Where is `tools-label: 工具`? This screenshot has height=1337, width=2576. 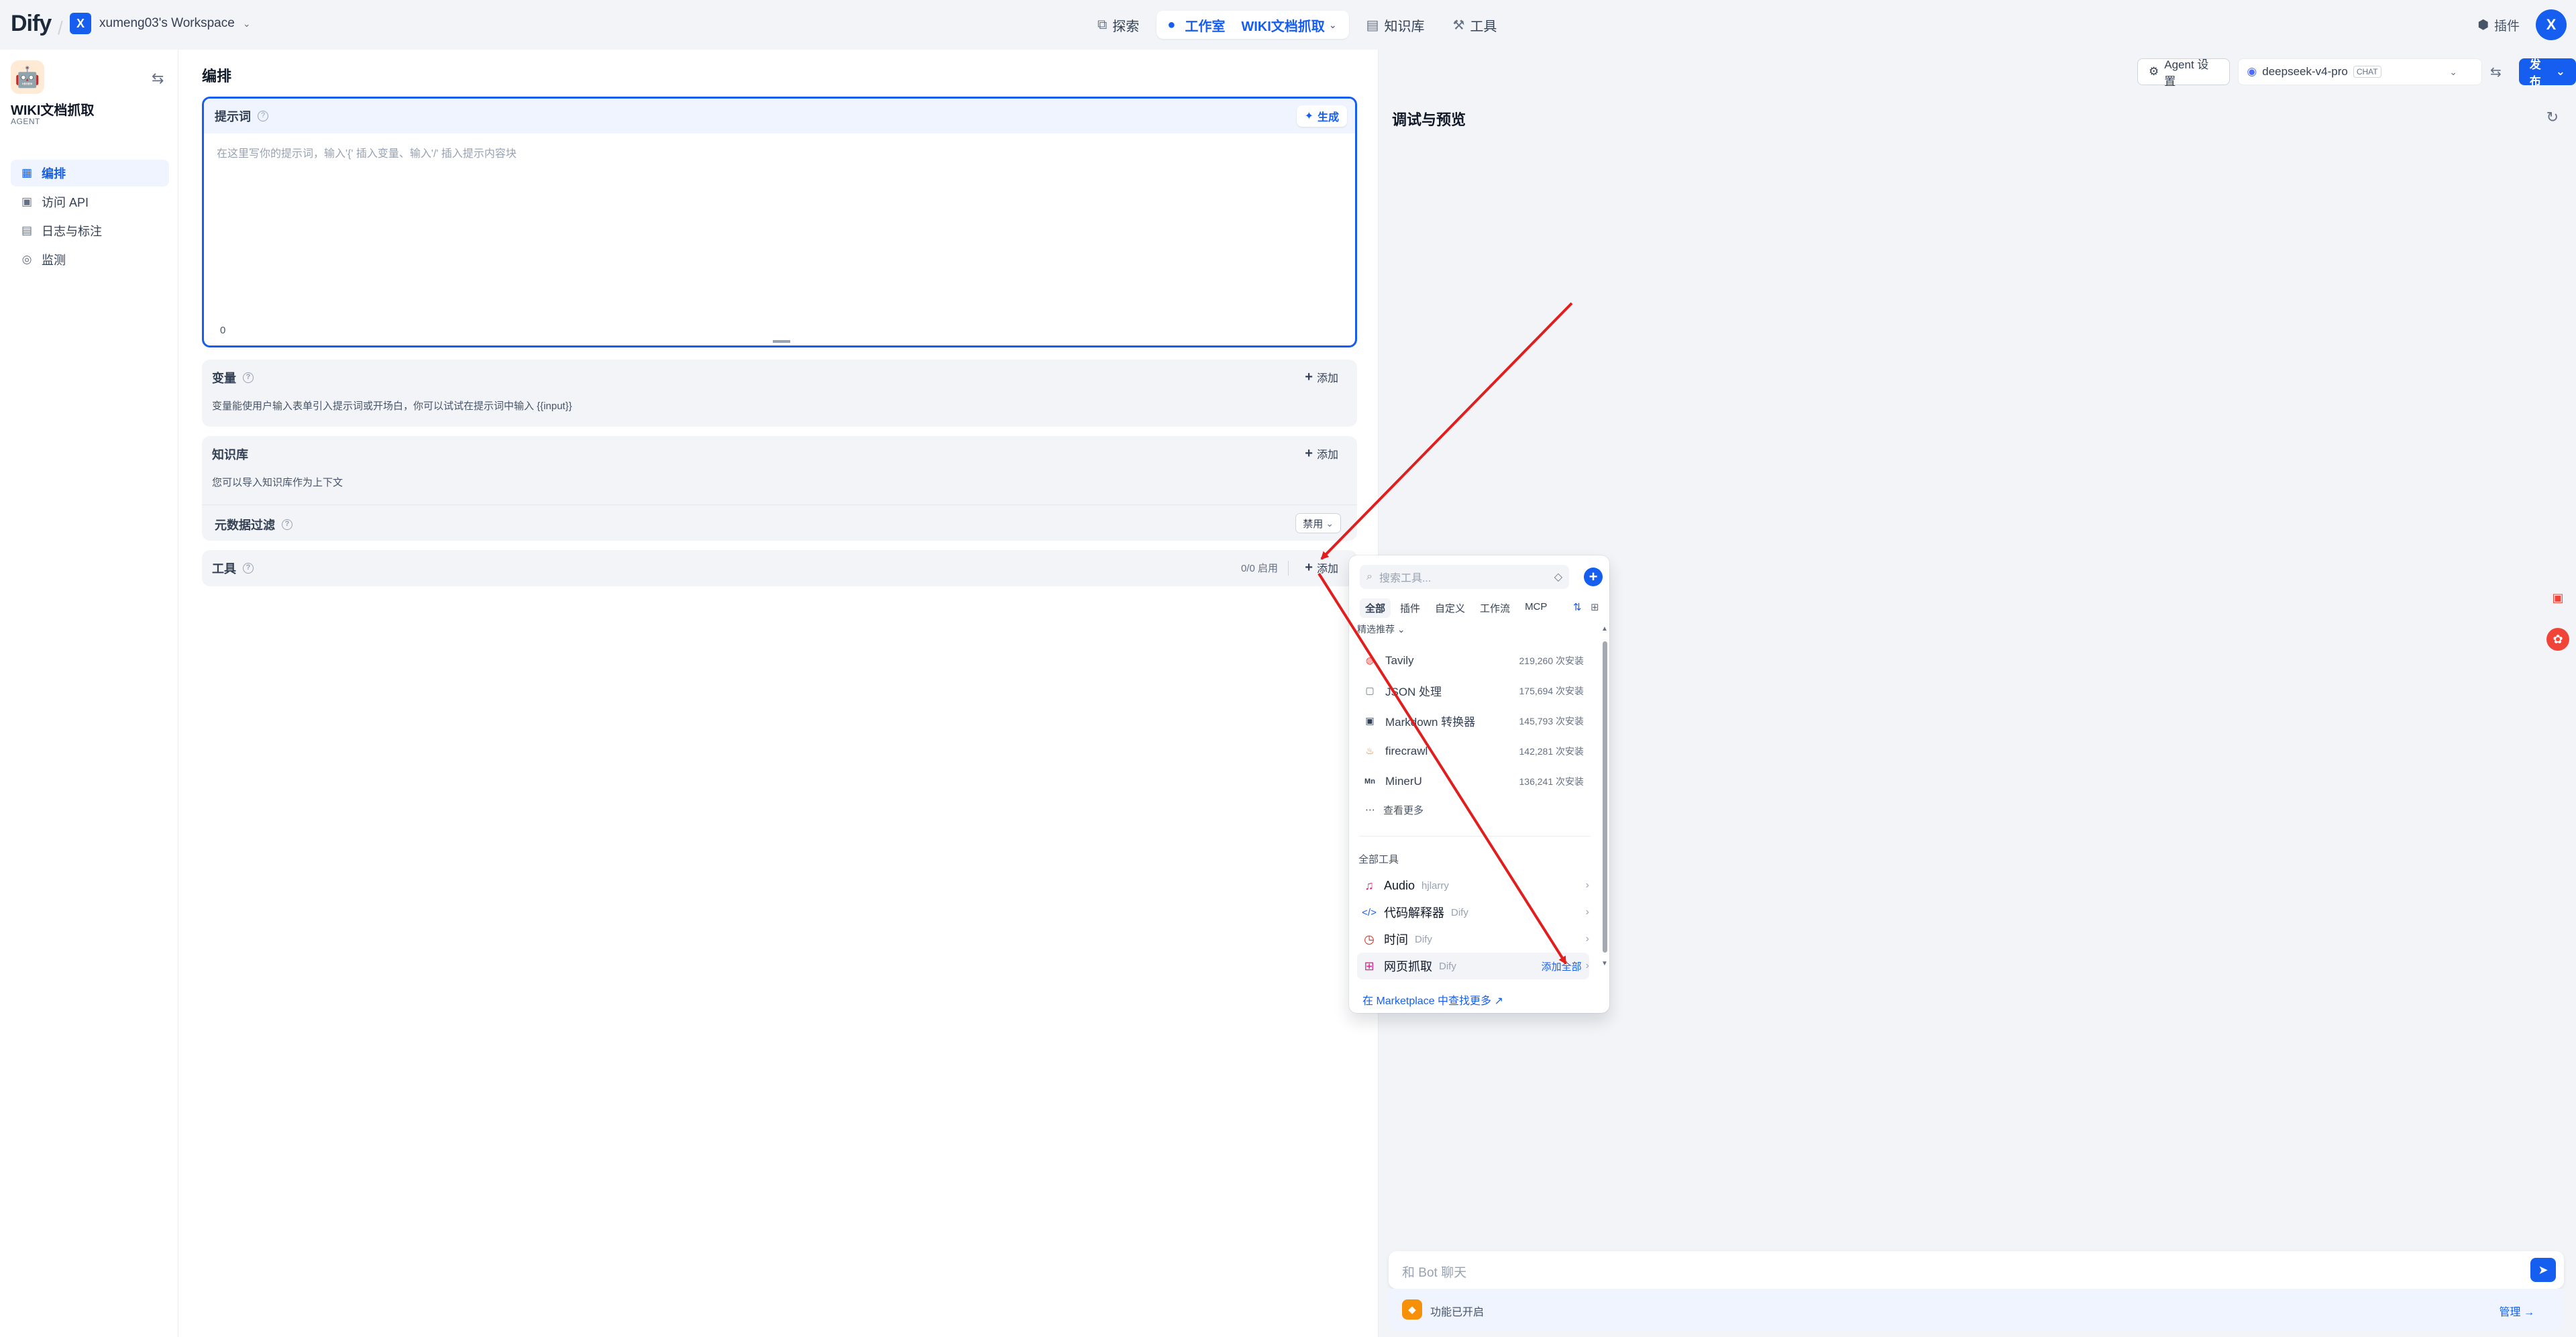
tools-label: 工具 is located at coordinates (224, 569).